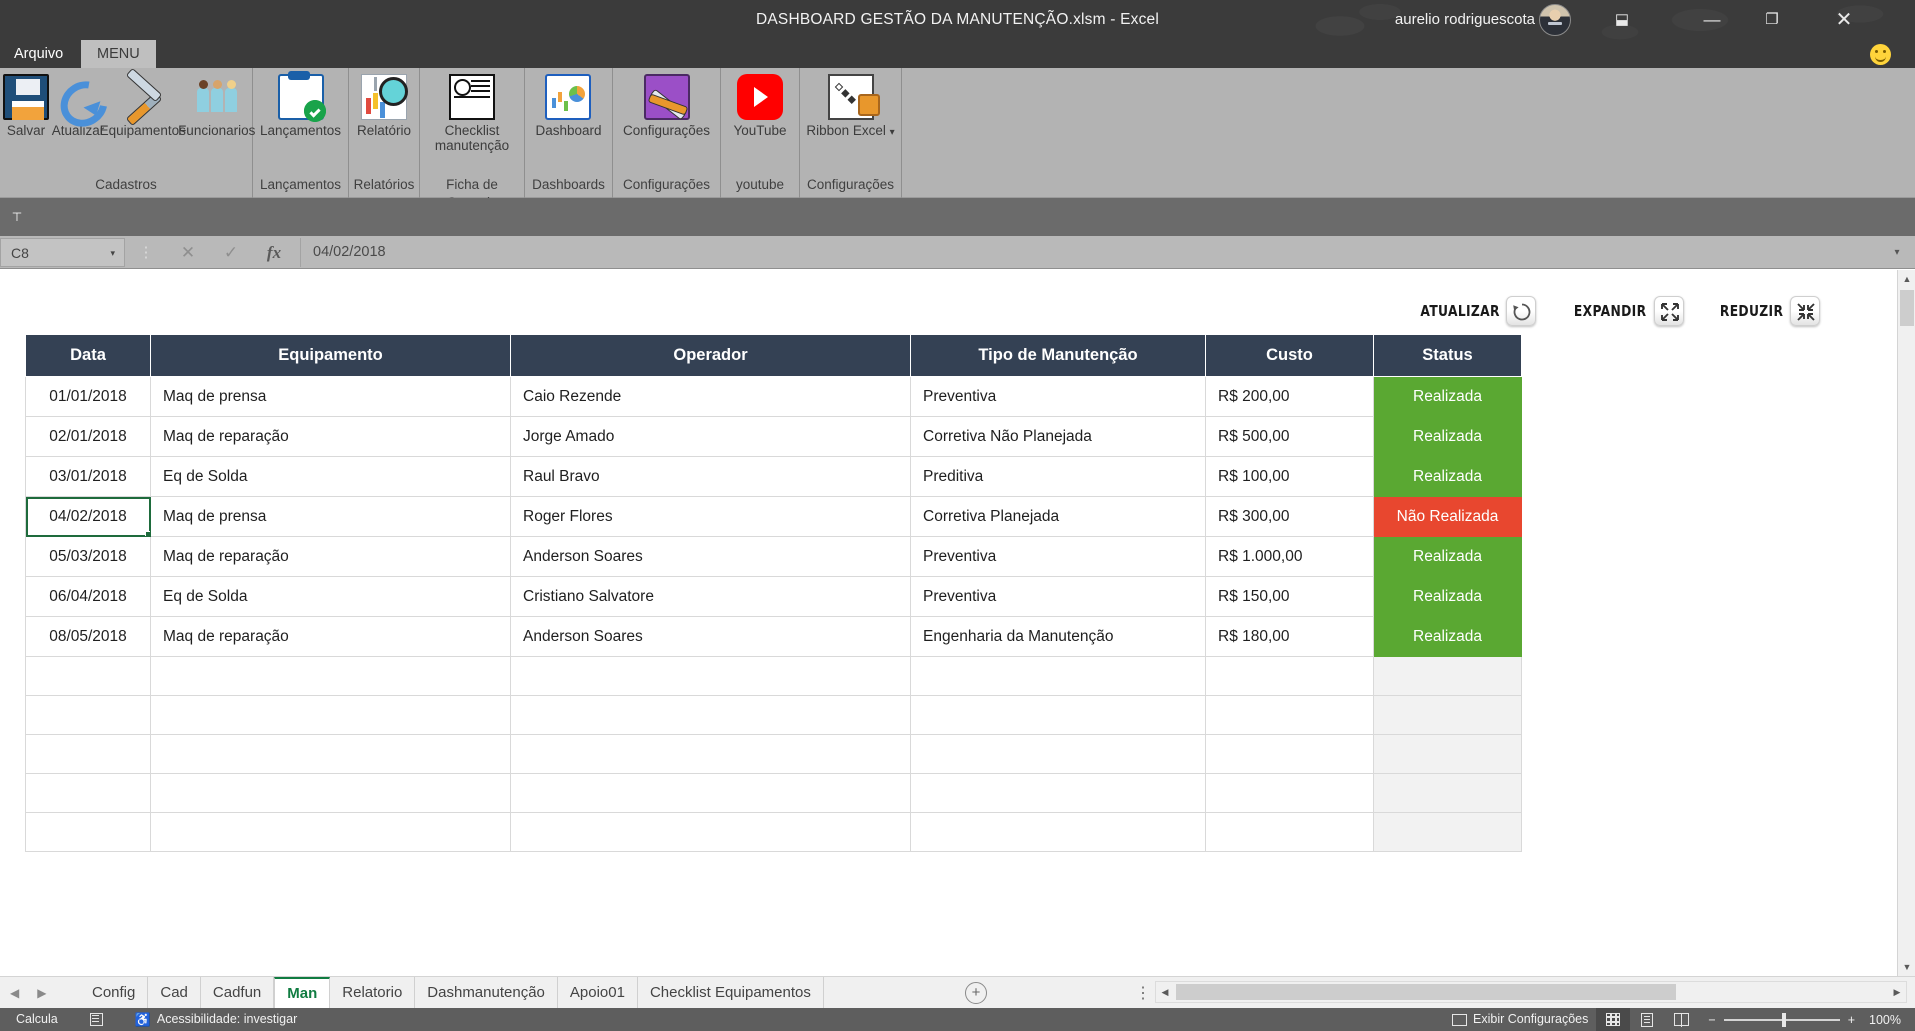 This screenshot has height=1031, width=1915. Describe the element at coordinates (143, 106) in the screenshot. I see `ribbon-button-equipamentos: Equipamentos` at that location.